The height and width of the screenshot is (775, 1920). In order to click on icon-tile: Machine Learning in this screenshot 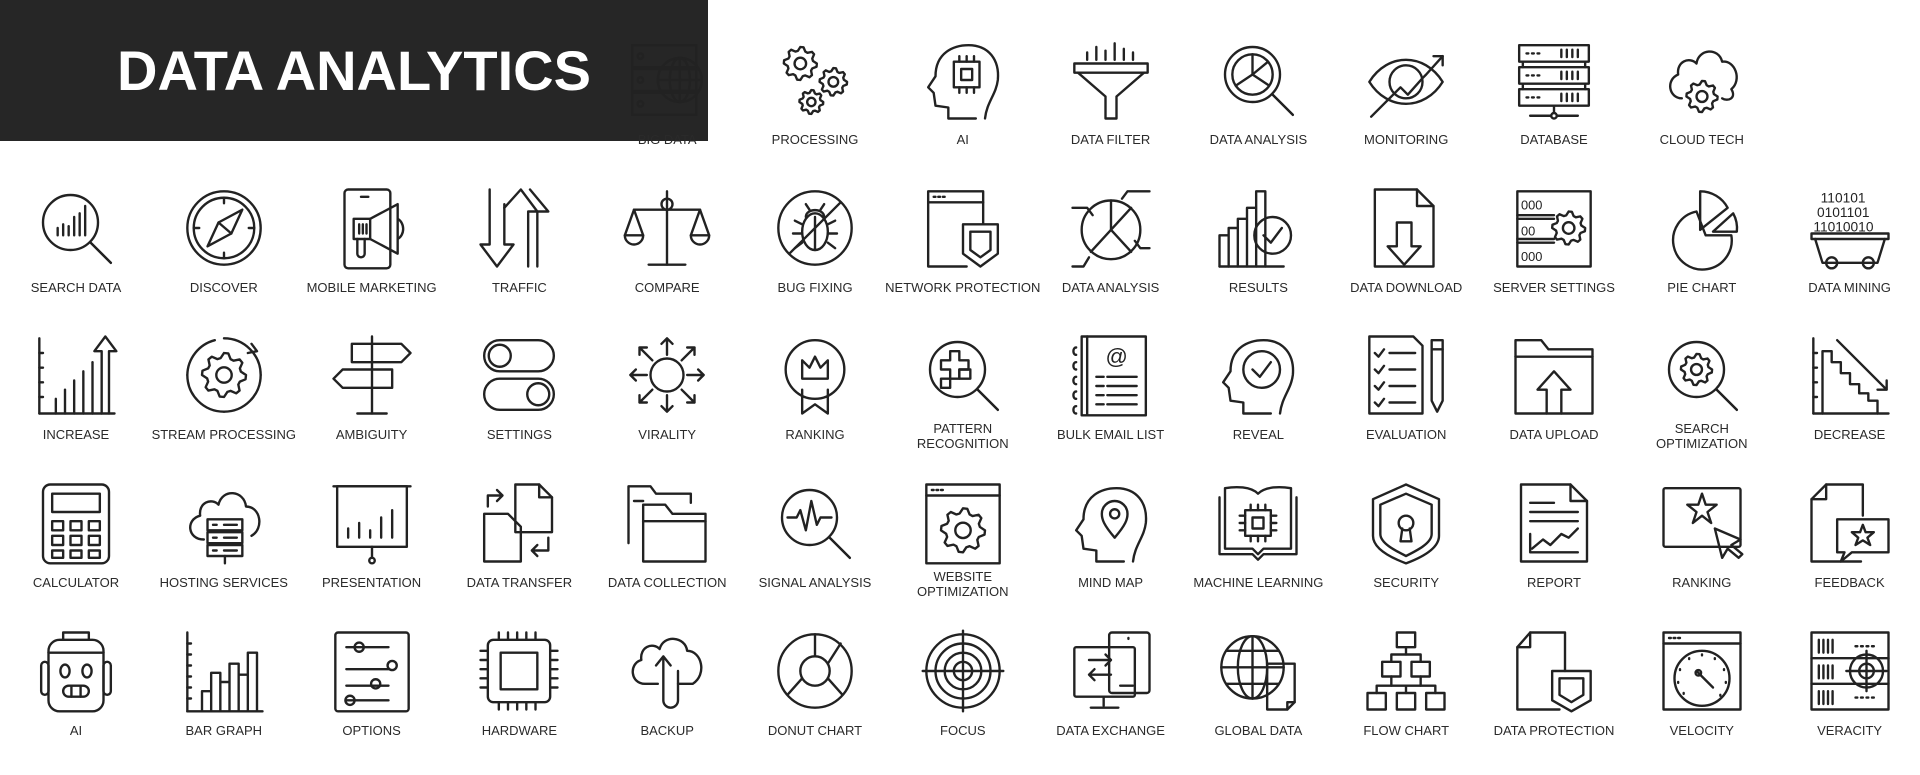, I will do `click(1258, 553)`.